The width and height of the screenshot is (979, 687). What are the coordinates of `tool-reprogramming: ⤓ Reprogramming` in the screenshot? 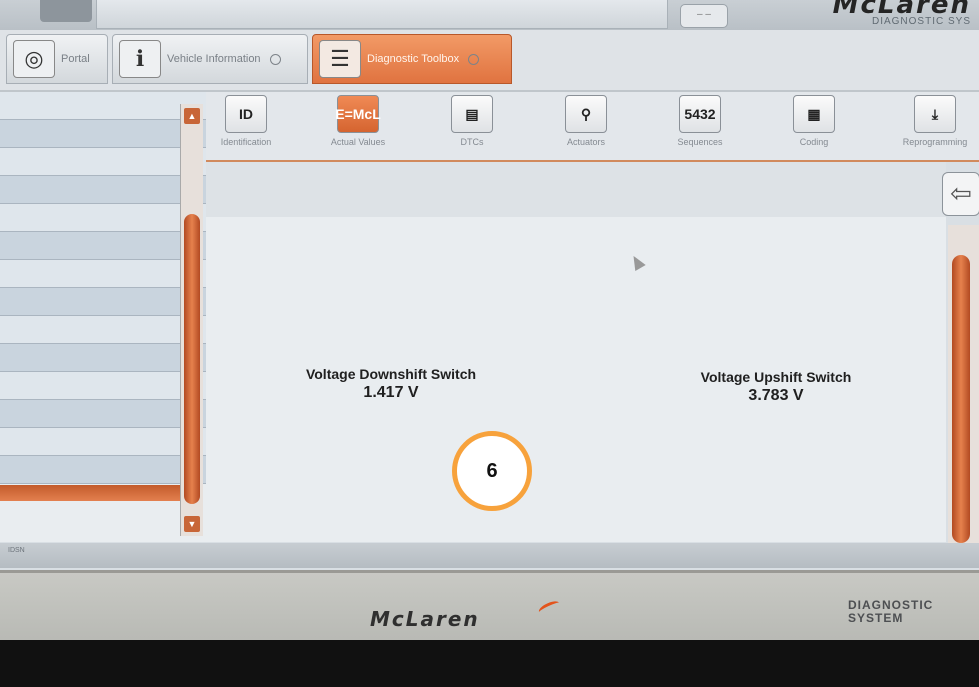 It's located at (935, 126).